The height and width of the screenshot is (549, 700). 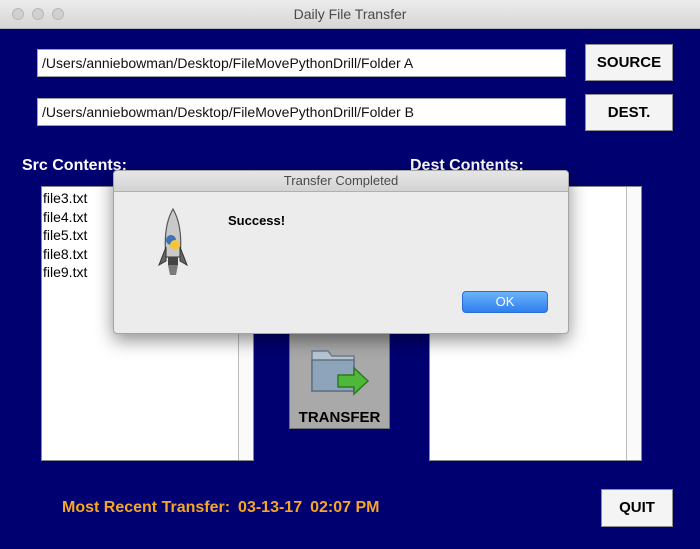 I want to click on transfer-button-label: TRANSFER, so click(x=339, y=417).